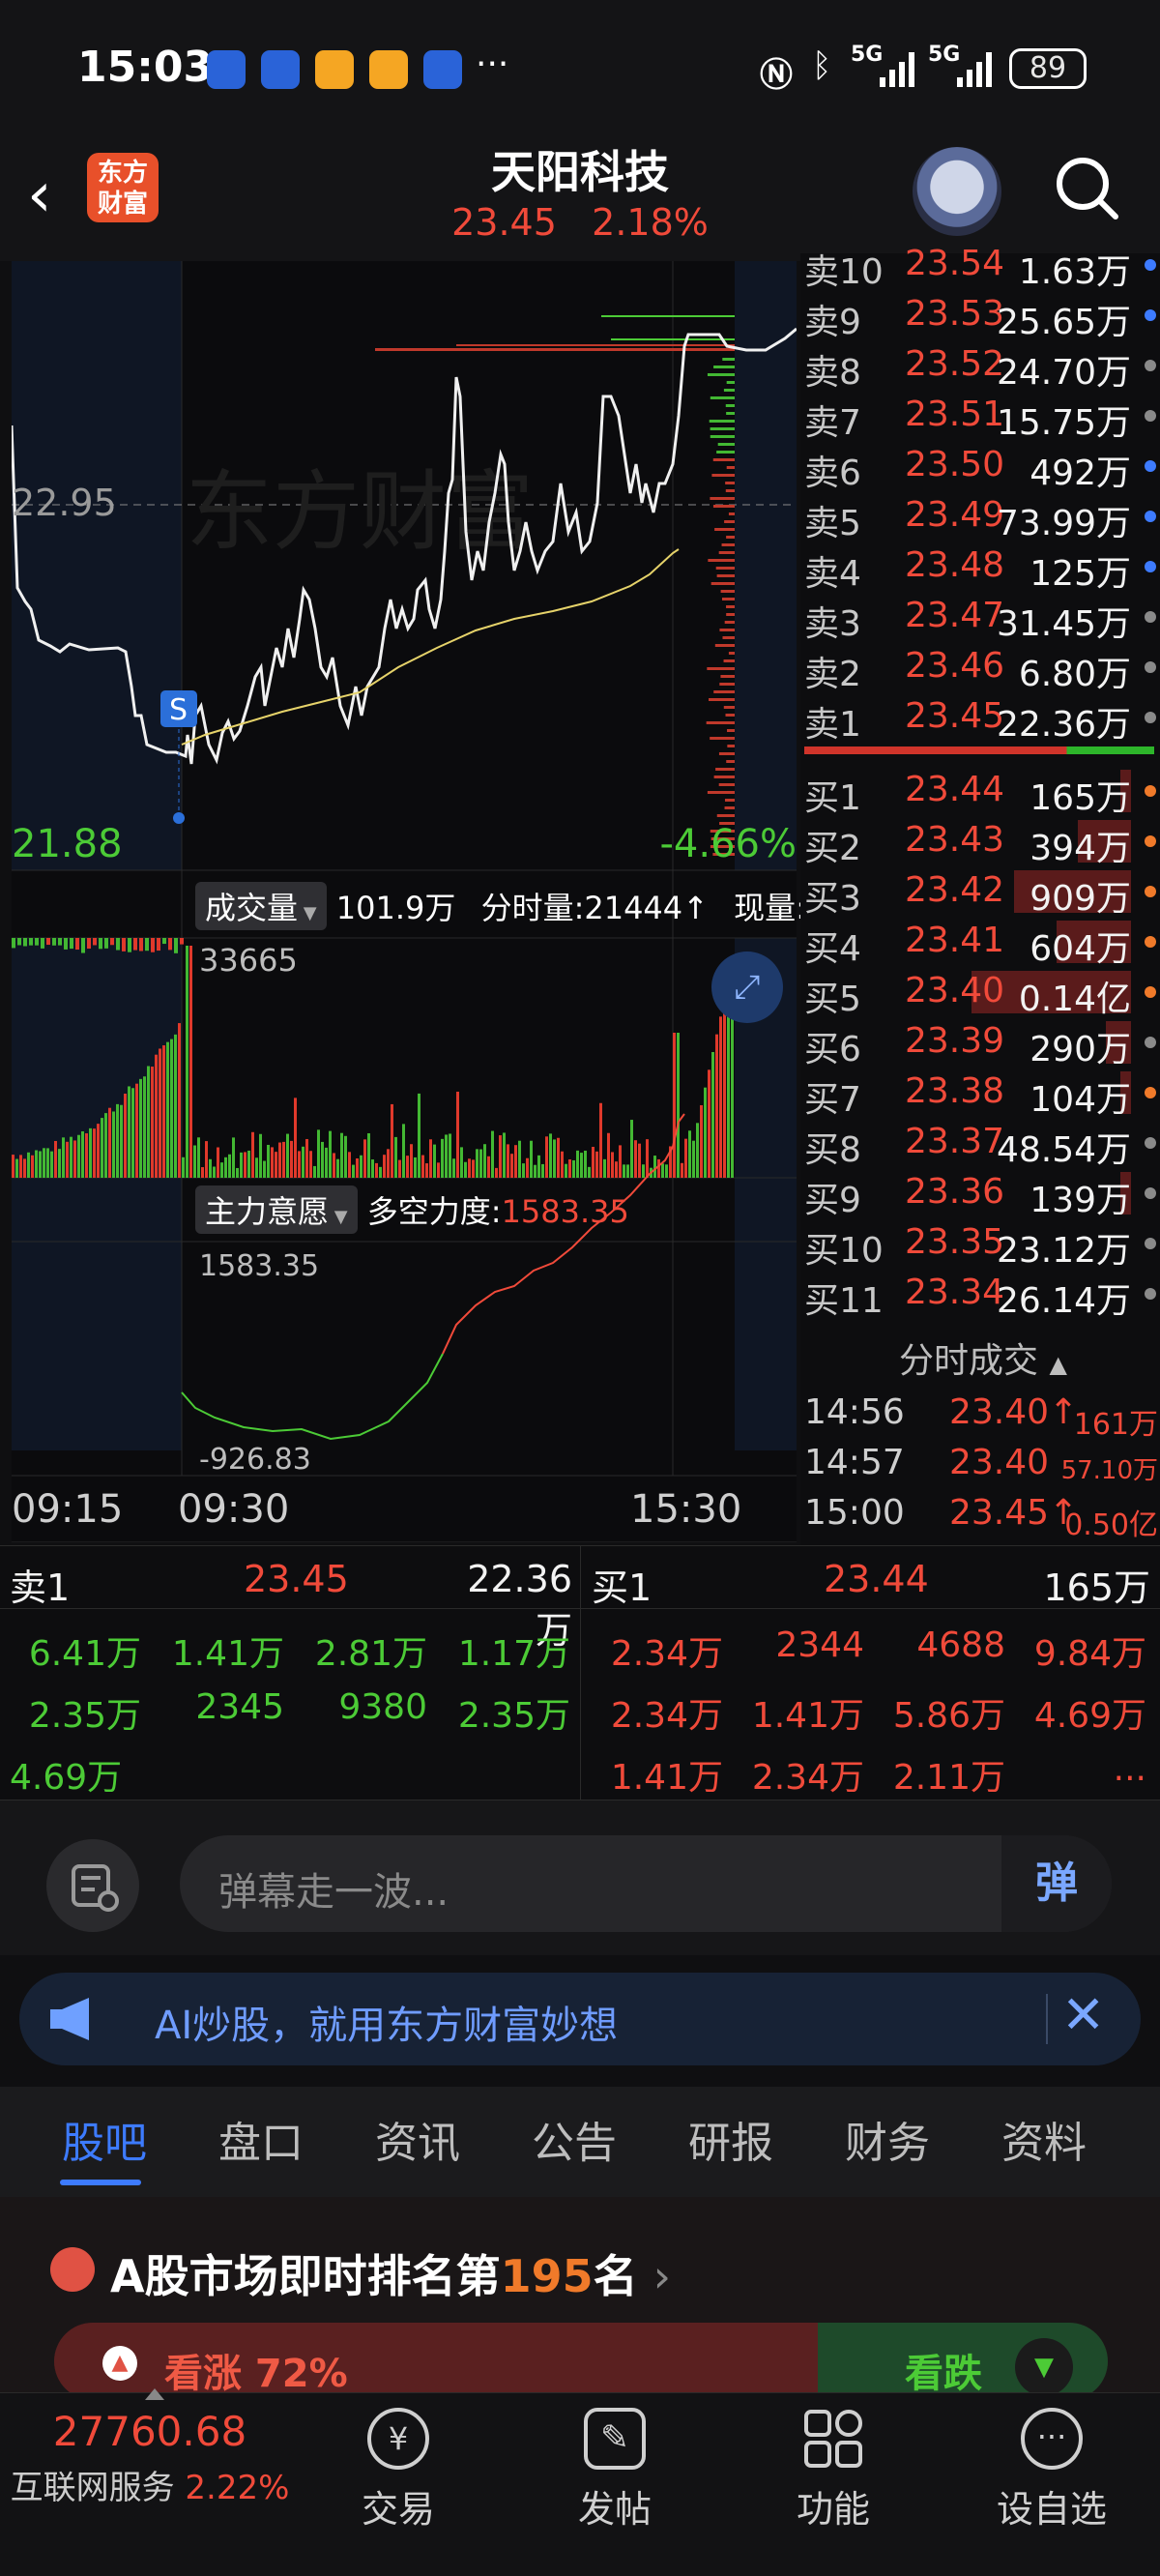 This screenshot has width=1160, height=2576. What do you see at coordinates (1075, 999) in the screenshot?
I see `bid-volume: 0.14亿` at bounding box center [1075, 999].